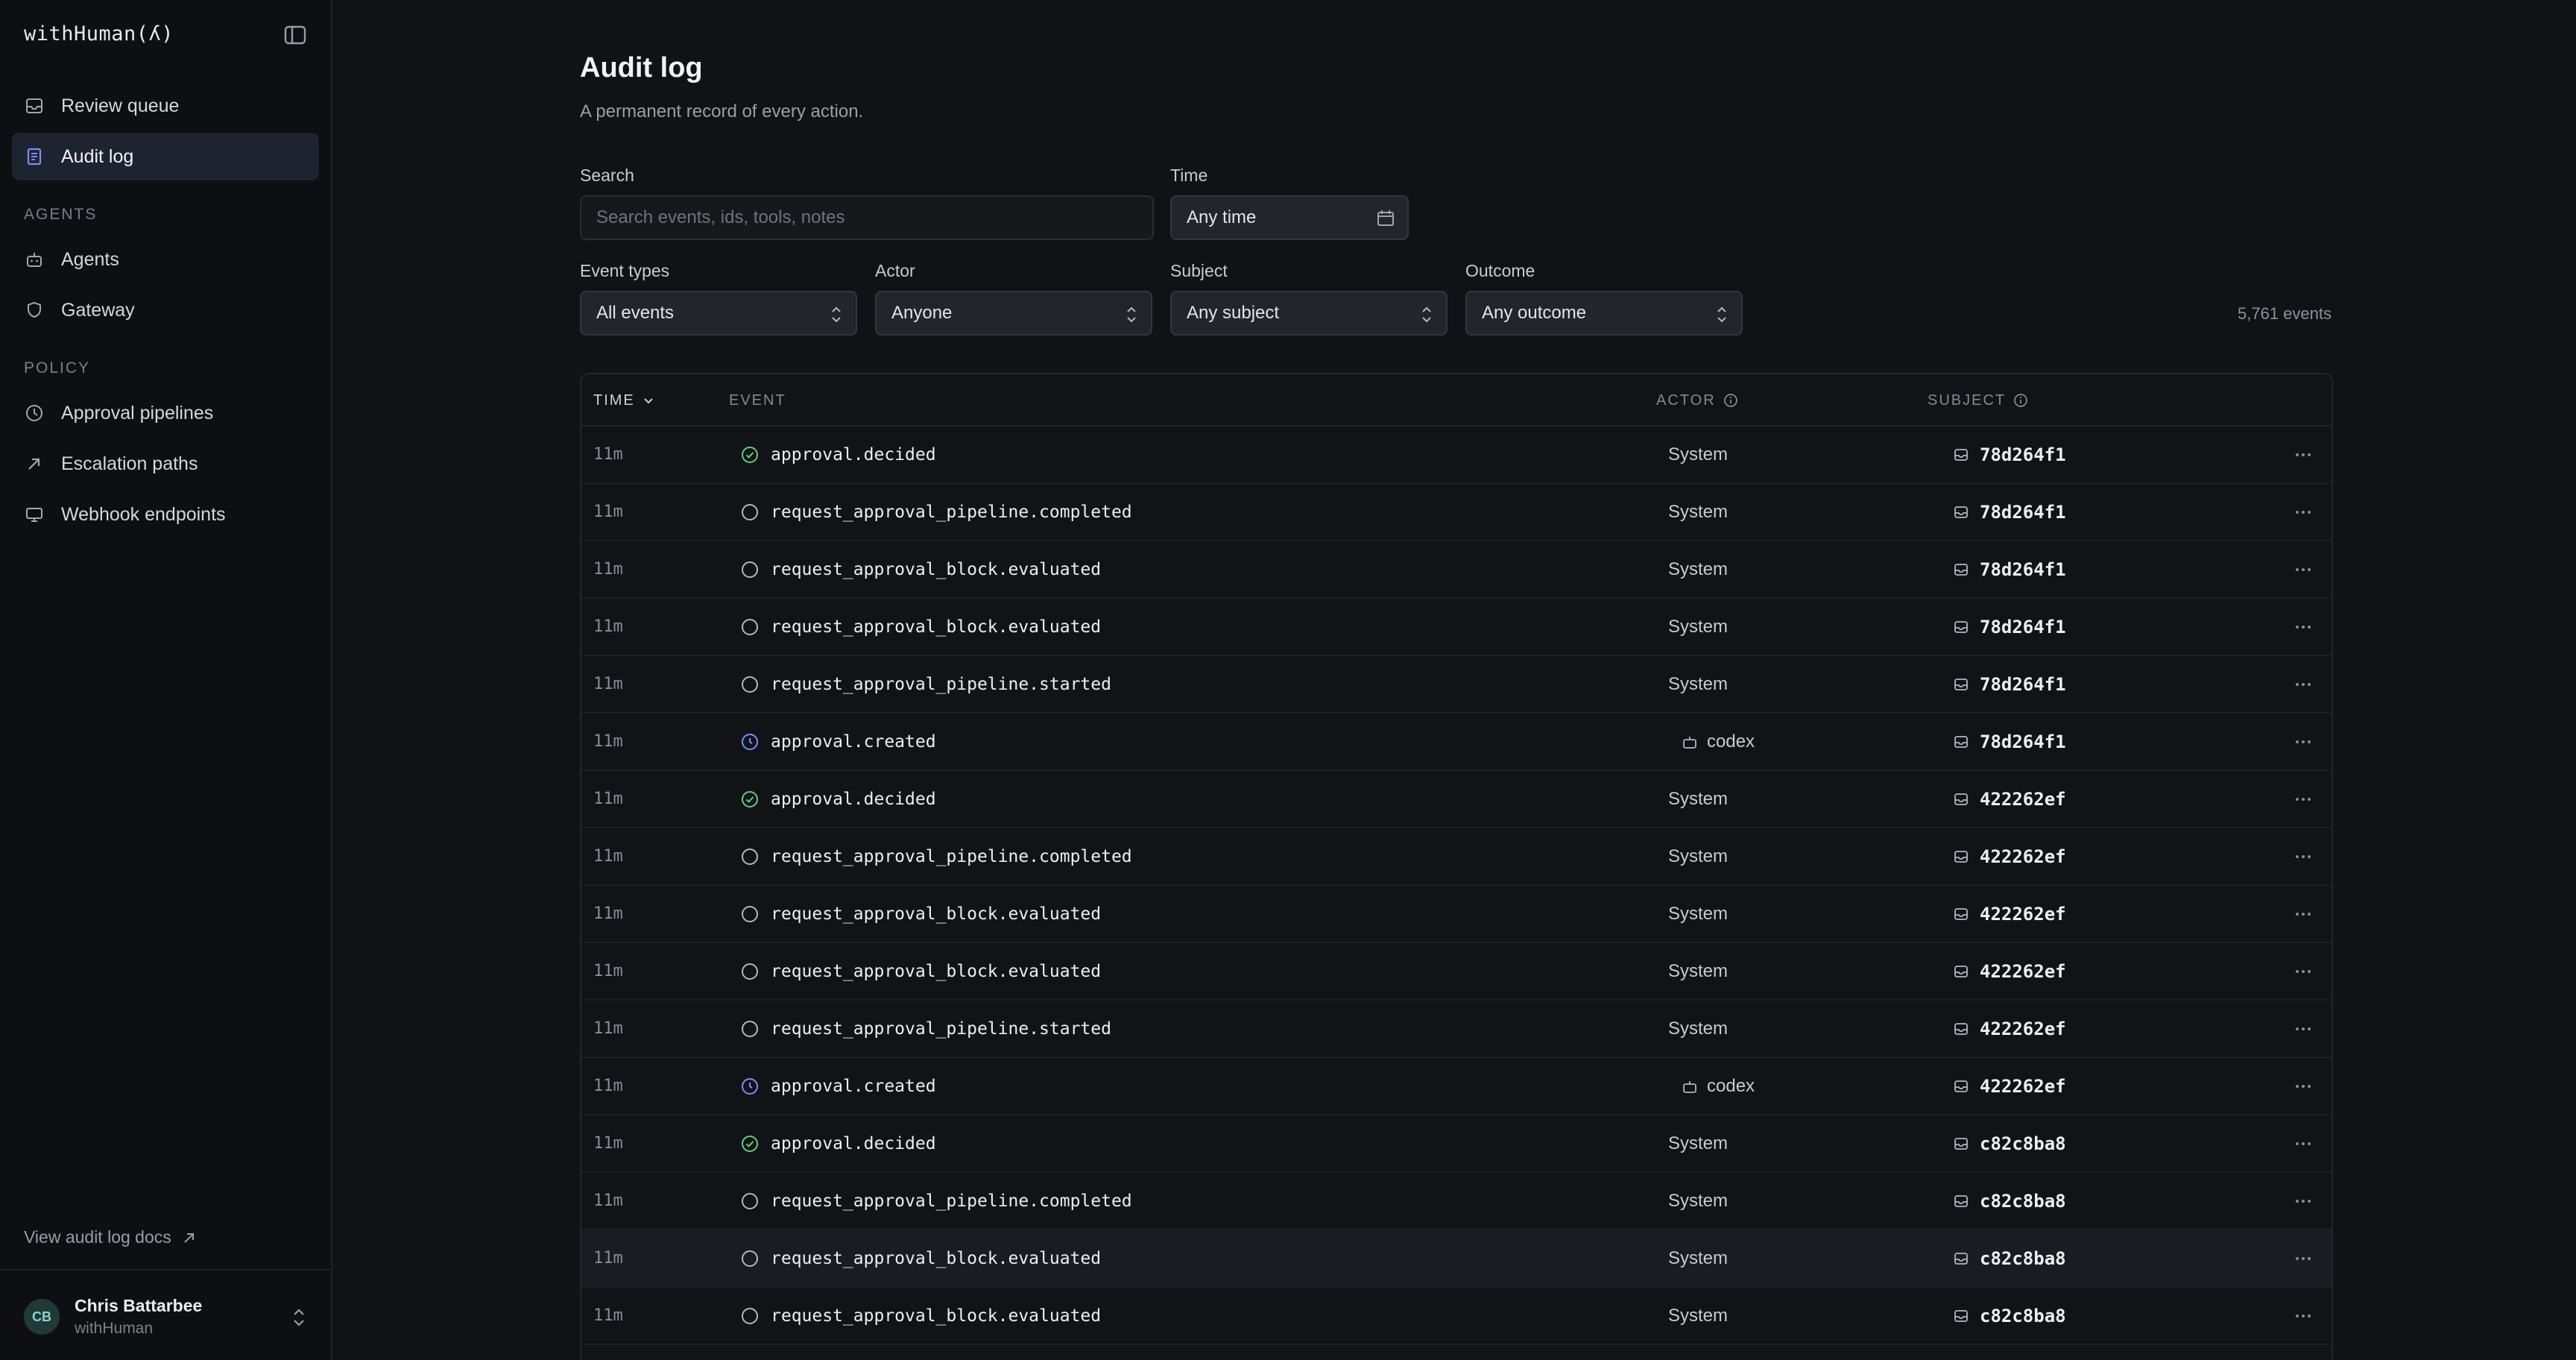 The image size is (2576, 1360). What do you see at coordinates (718, 313) in the screenshot?
I see `event-types-select: All events` at bounding box center [718, 313].